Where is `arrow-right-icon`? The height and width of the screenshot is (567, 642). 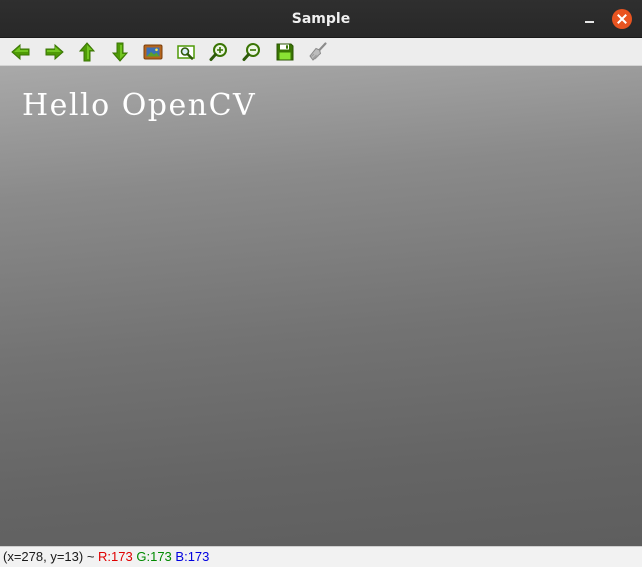 arrow-right-icon is located at coordinates (54, 52).